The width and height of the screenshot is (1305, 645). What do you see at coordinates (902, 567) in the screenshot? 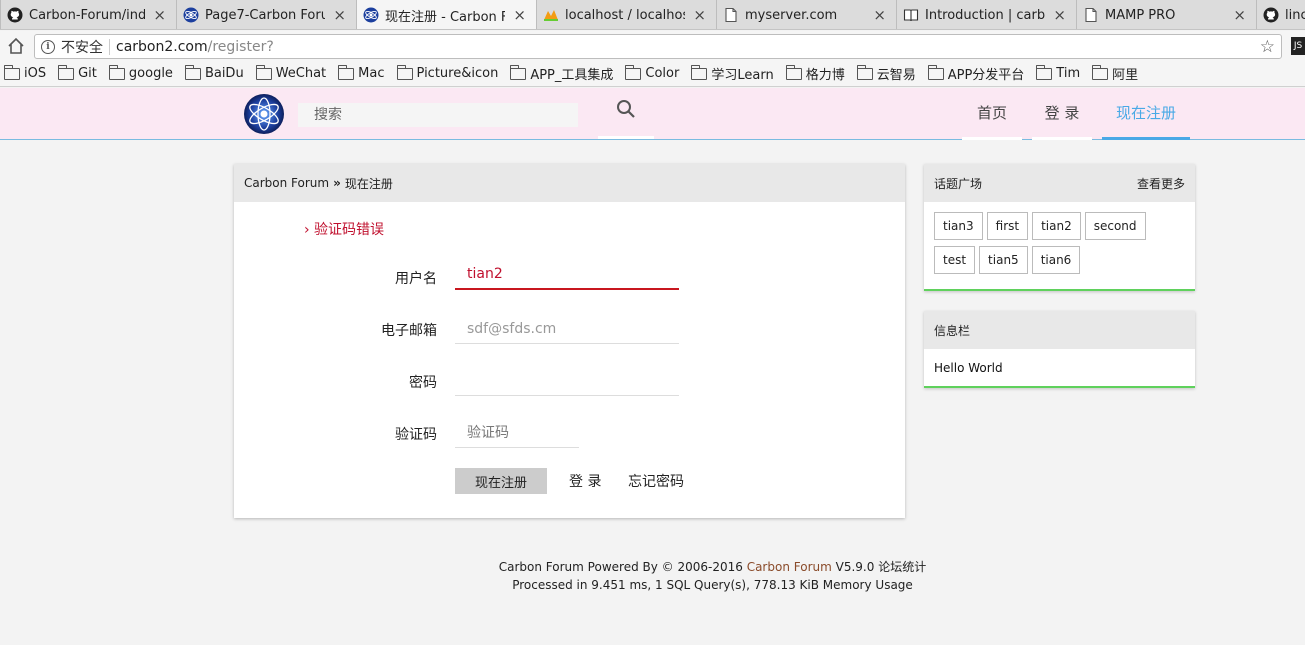
I see `footer-stats-link: 论坛统计` at bounding box center [902, 567].